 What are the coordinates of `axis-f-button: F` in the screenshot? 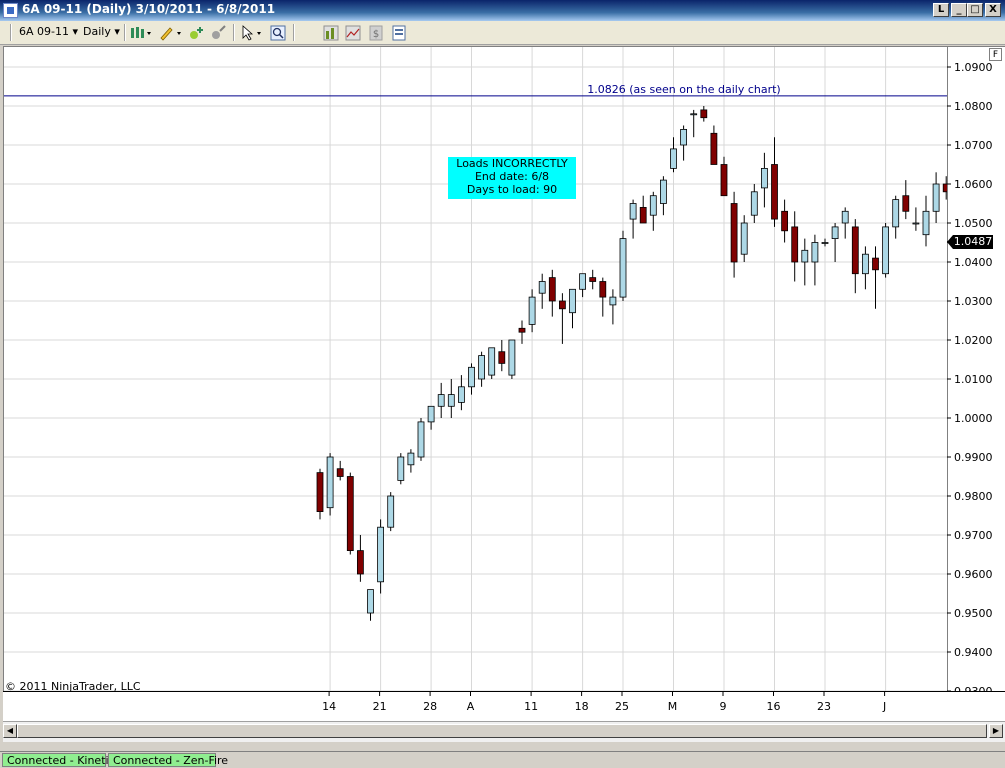 It's located at (995, 54).